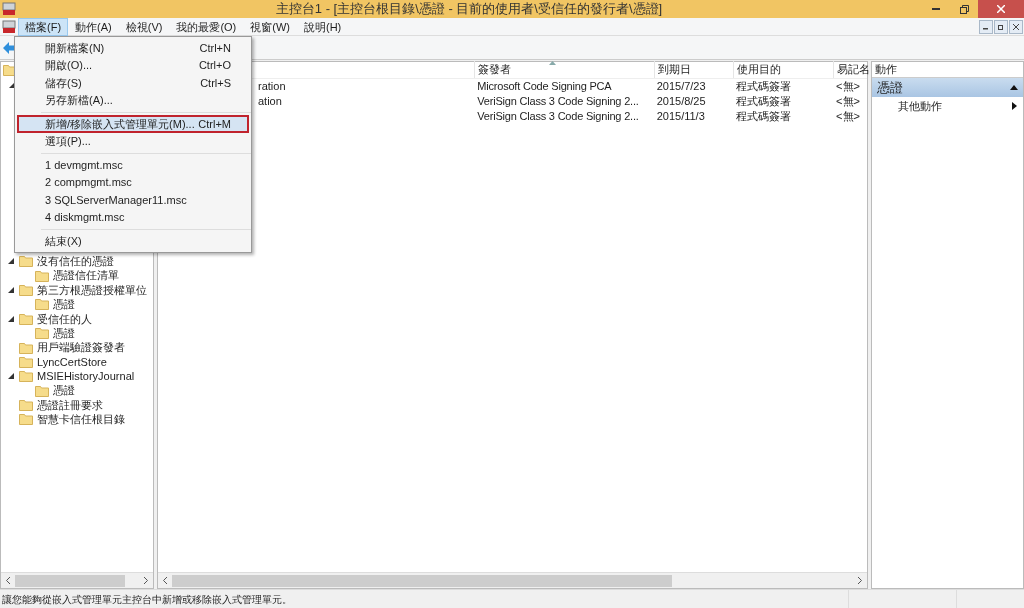 This screenshot has width=1024, height=608. What do you see at coordinates (272, 86) in the screenshot?
I see `table-cell: ration` at bounding box center [272, 86].